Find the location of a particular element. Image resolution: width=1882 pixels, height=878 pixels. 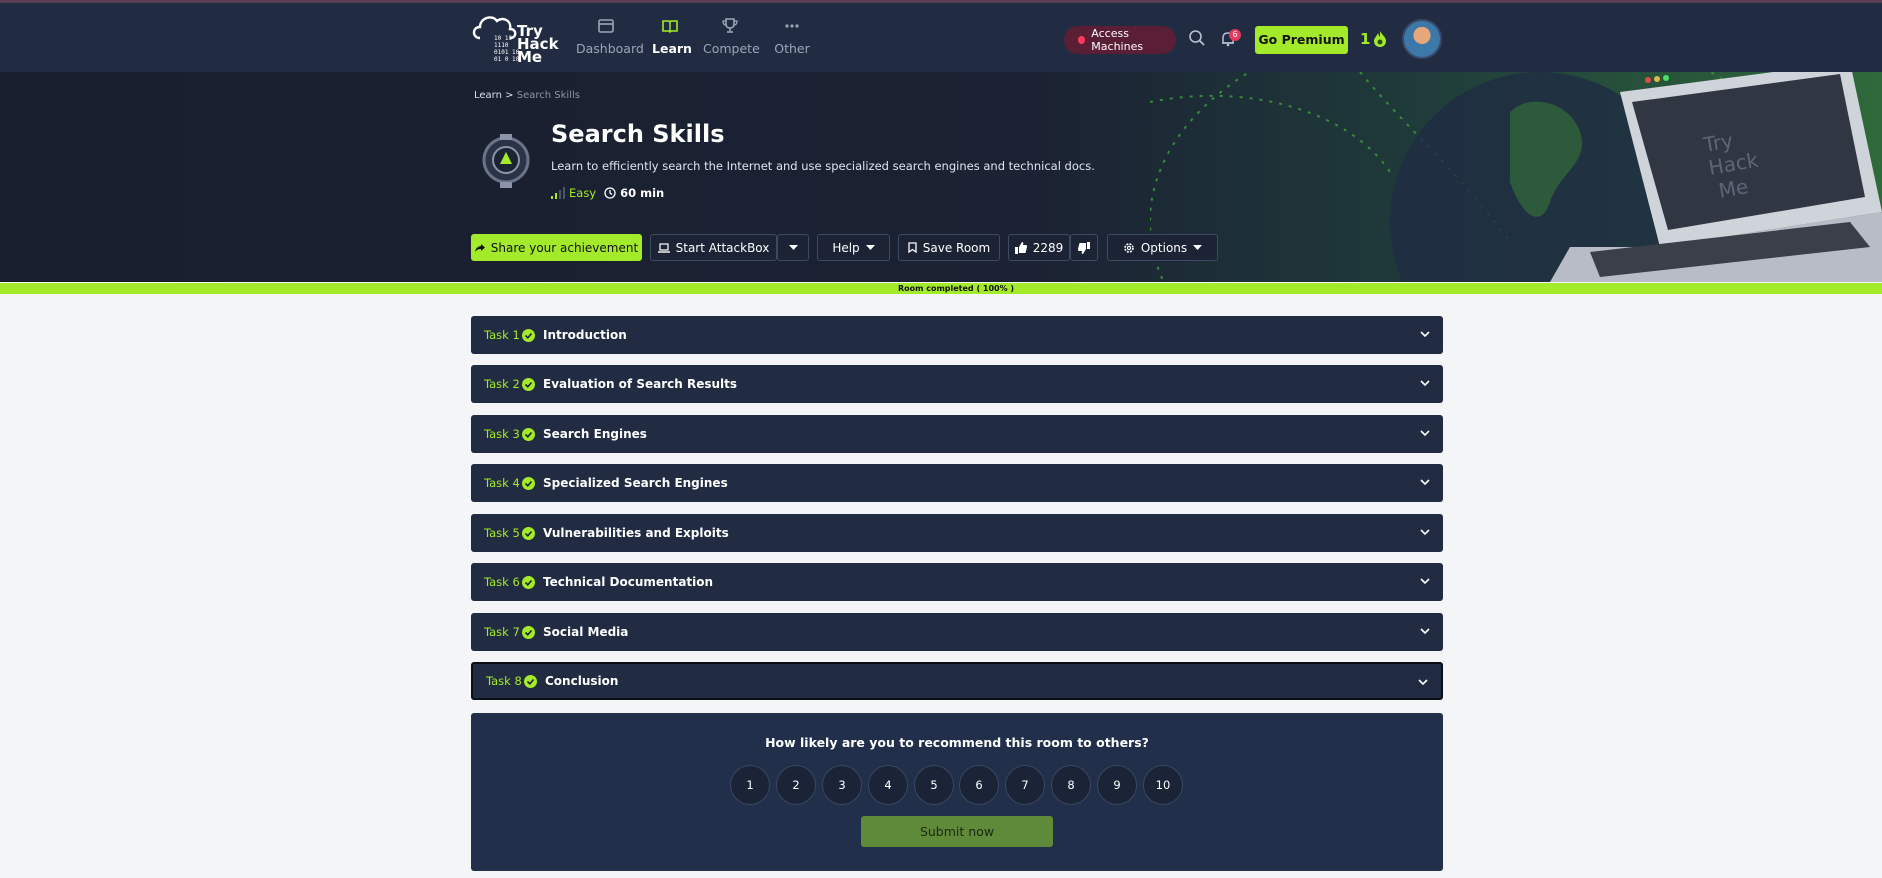

attackbox-label: Start AttackBox is located at coordinates (722, 247).